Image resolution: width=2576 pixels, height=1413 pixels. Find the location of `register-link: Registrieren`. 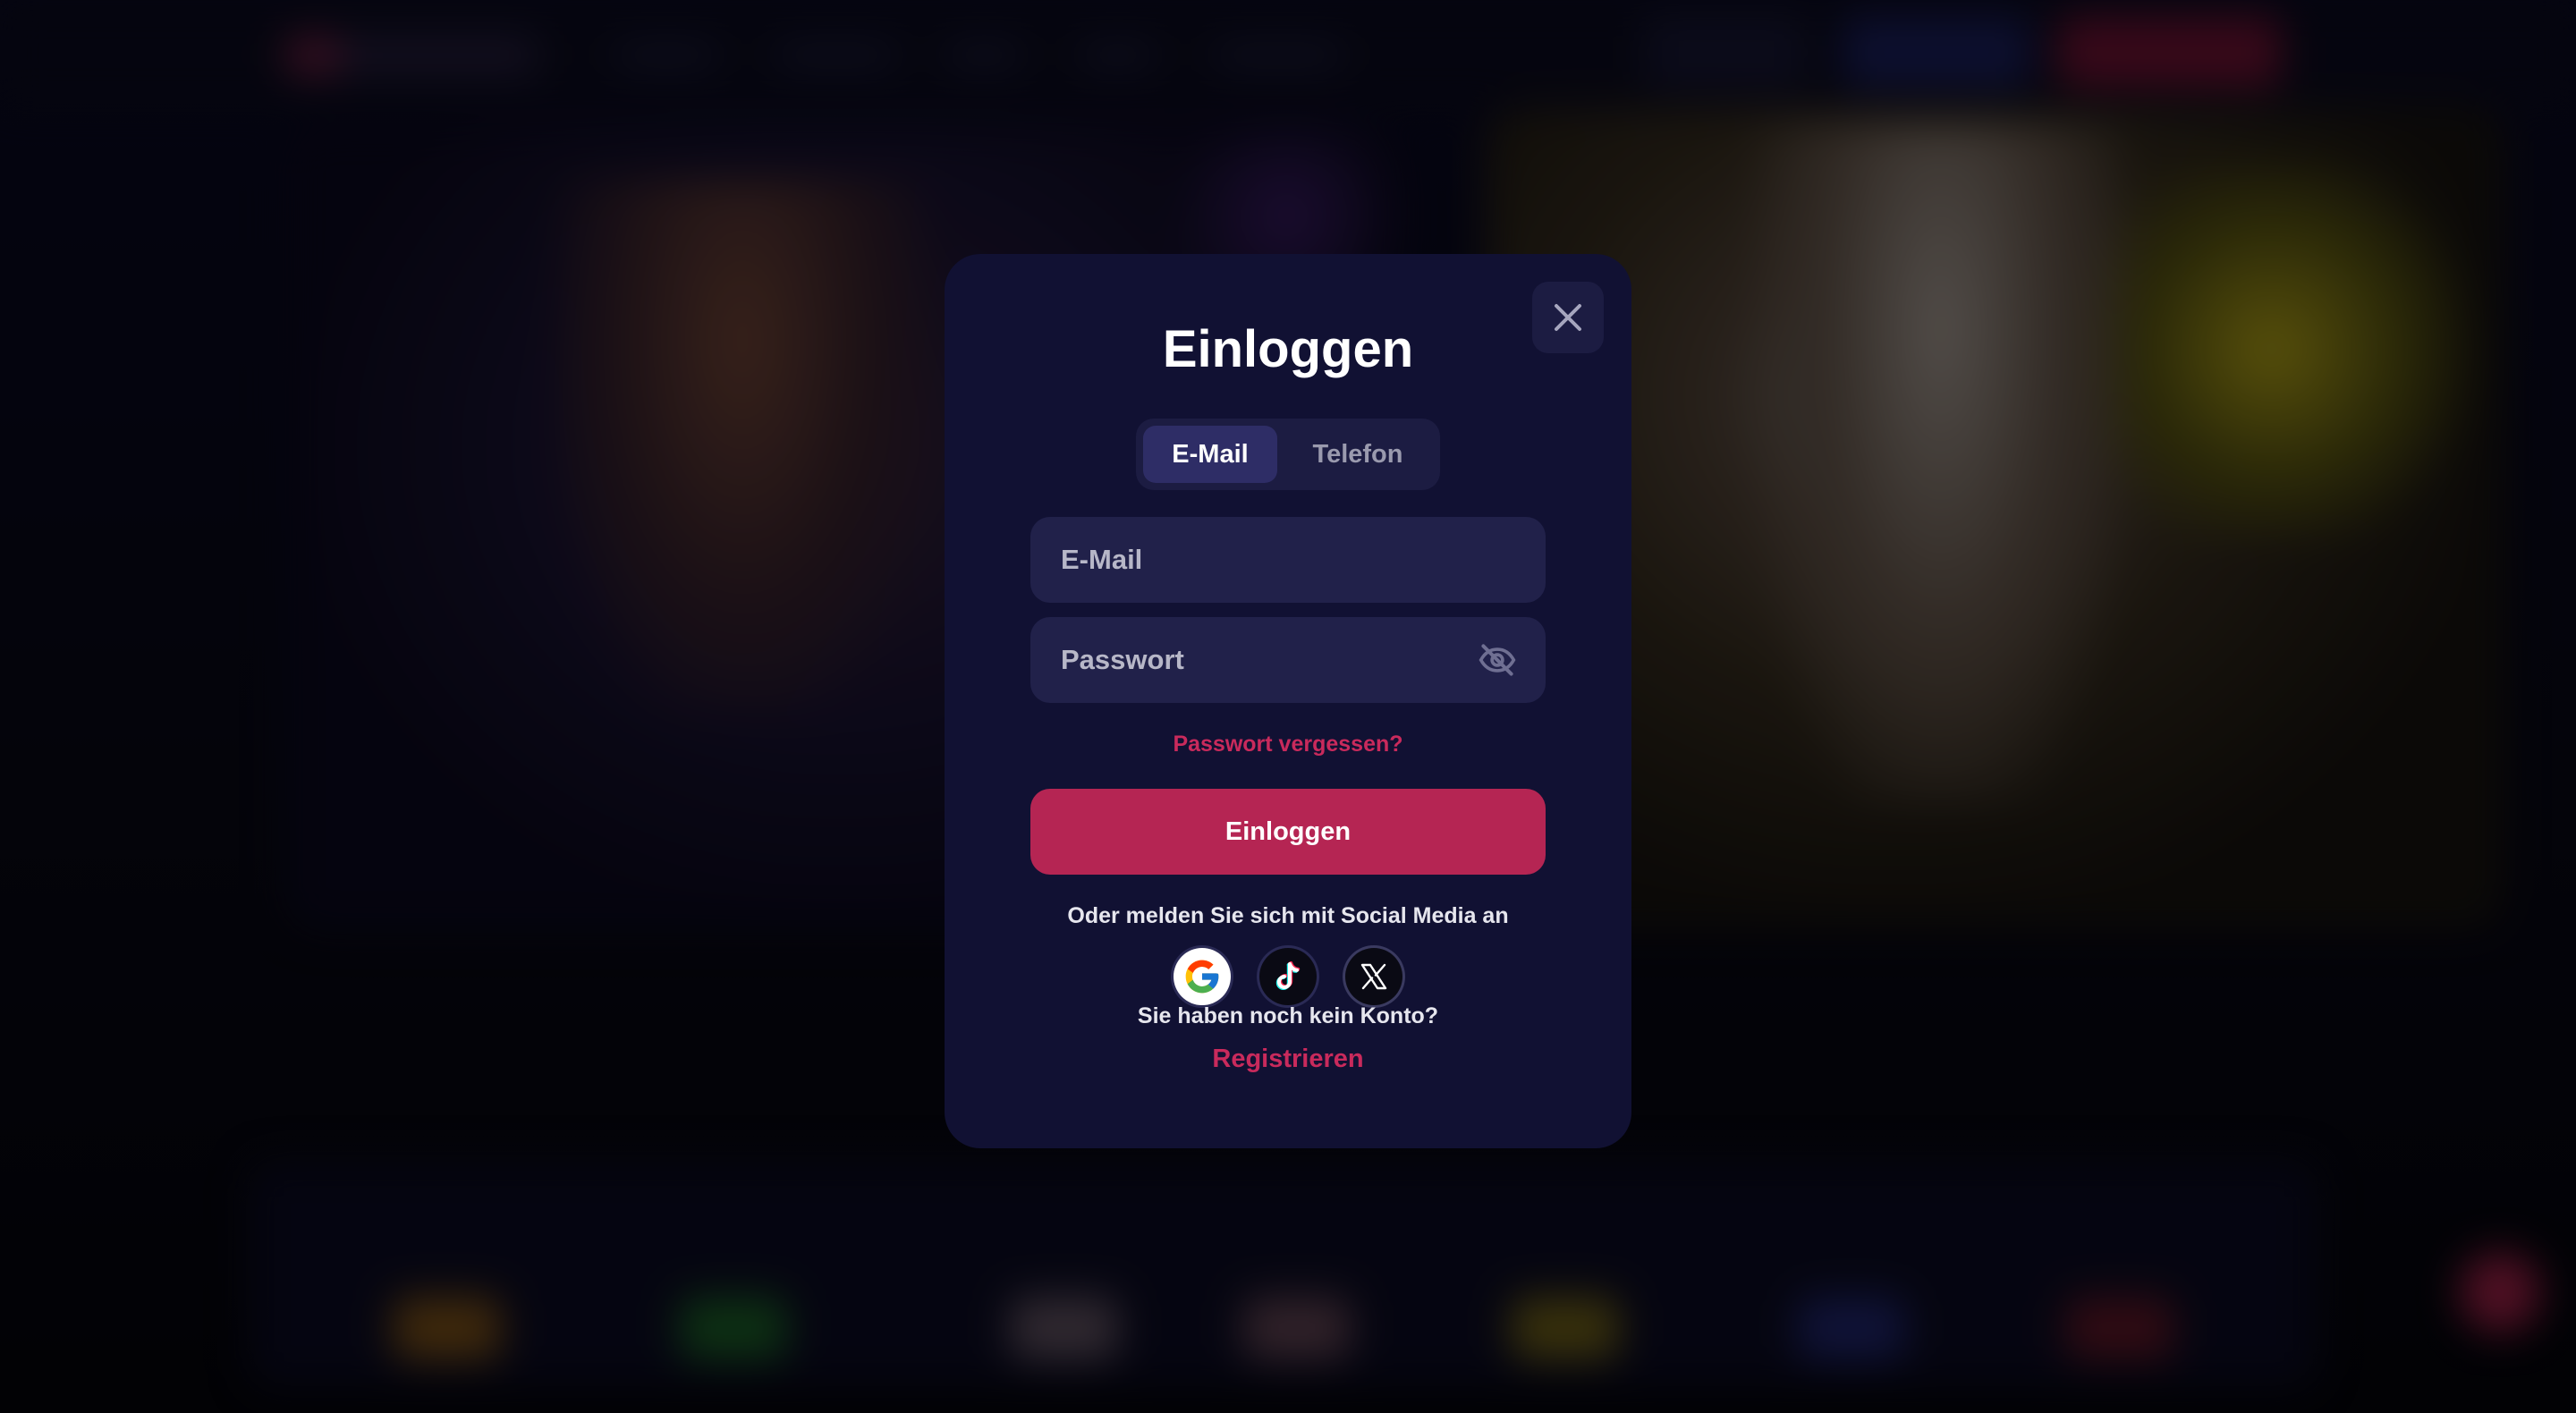

register-link: Registrieren is located at coordinates (1288, 1059).